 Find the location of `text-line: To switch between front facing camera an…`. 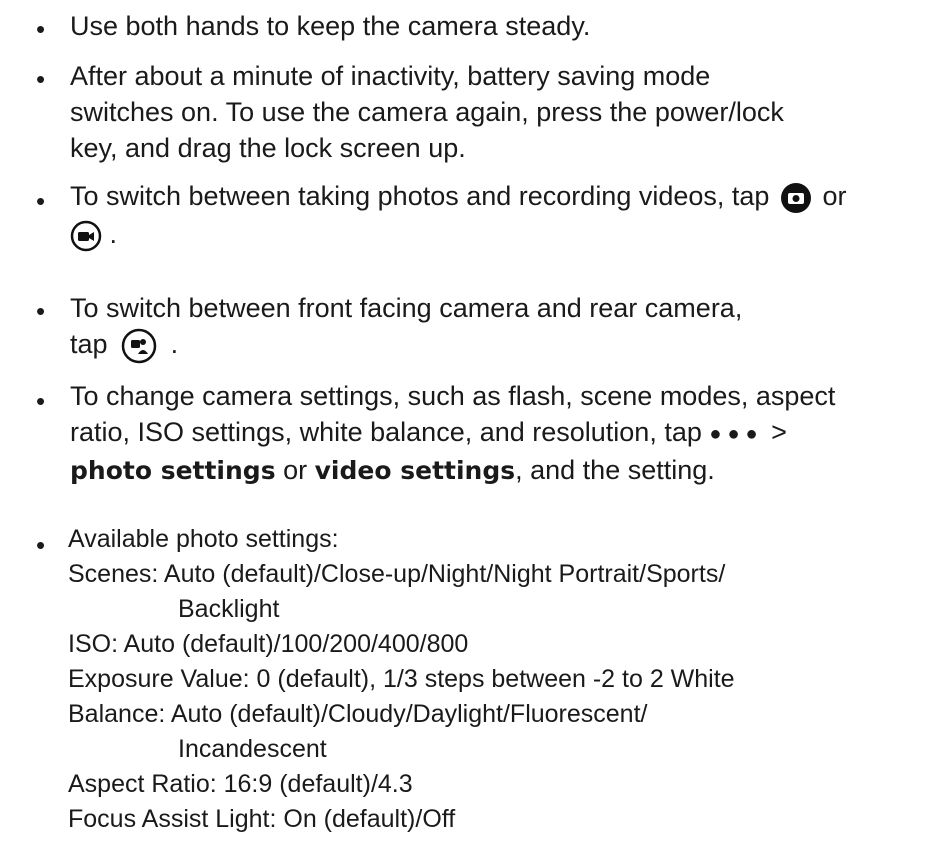

text-line: To switch between front facing camera an… is located at coordinates (406, 308).